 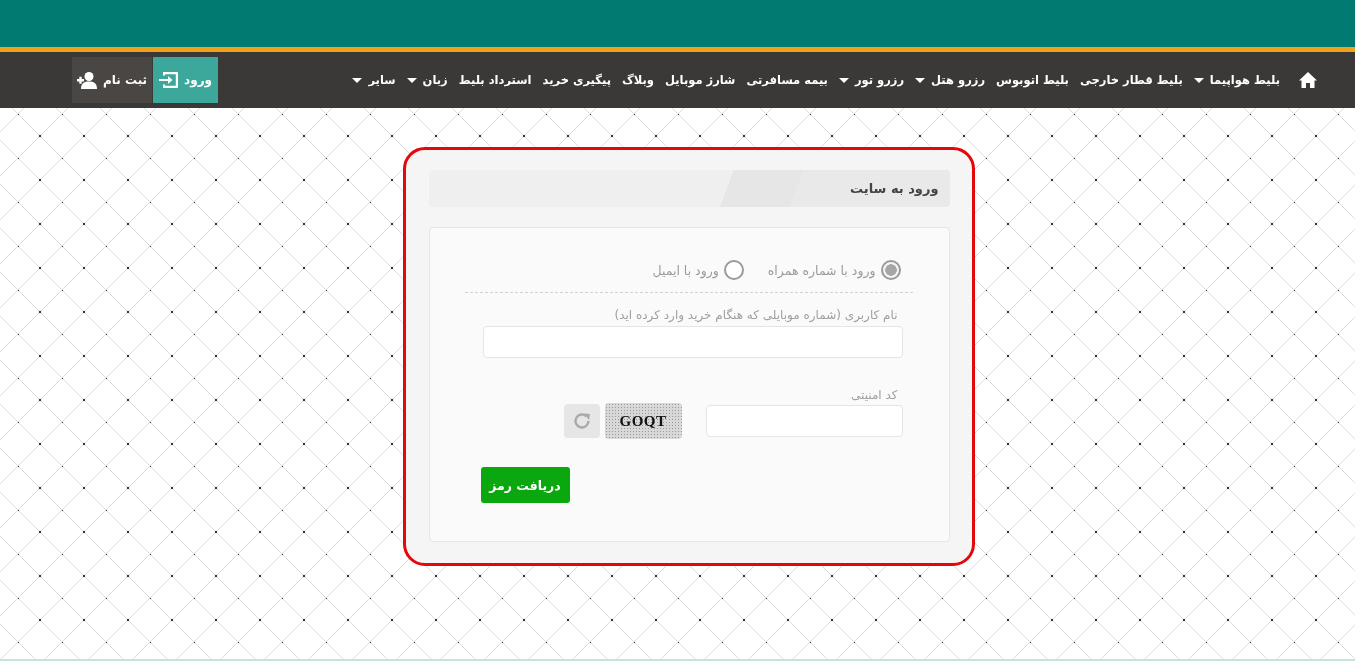 I want to click on panel-title: ورود به سایت, so click(x=894, y=188).